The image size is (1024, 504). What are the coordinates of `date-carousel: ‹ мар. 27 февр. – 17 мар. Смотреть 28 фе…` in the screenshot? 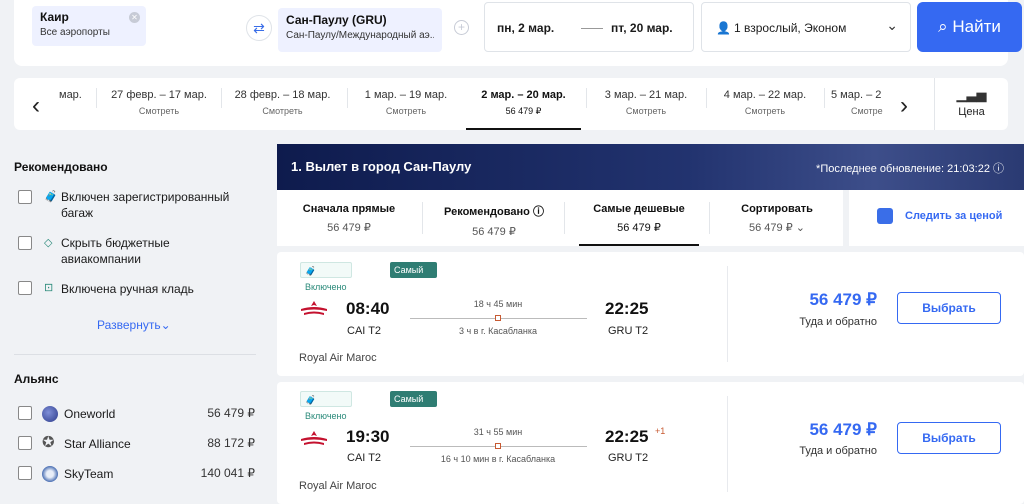 It's located at (511, 104).